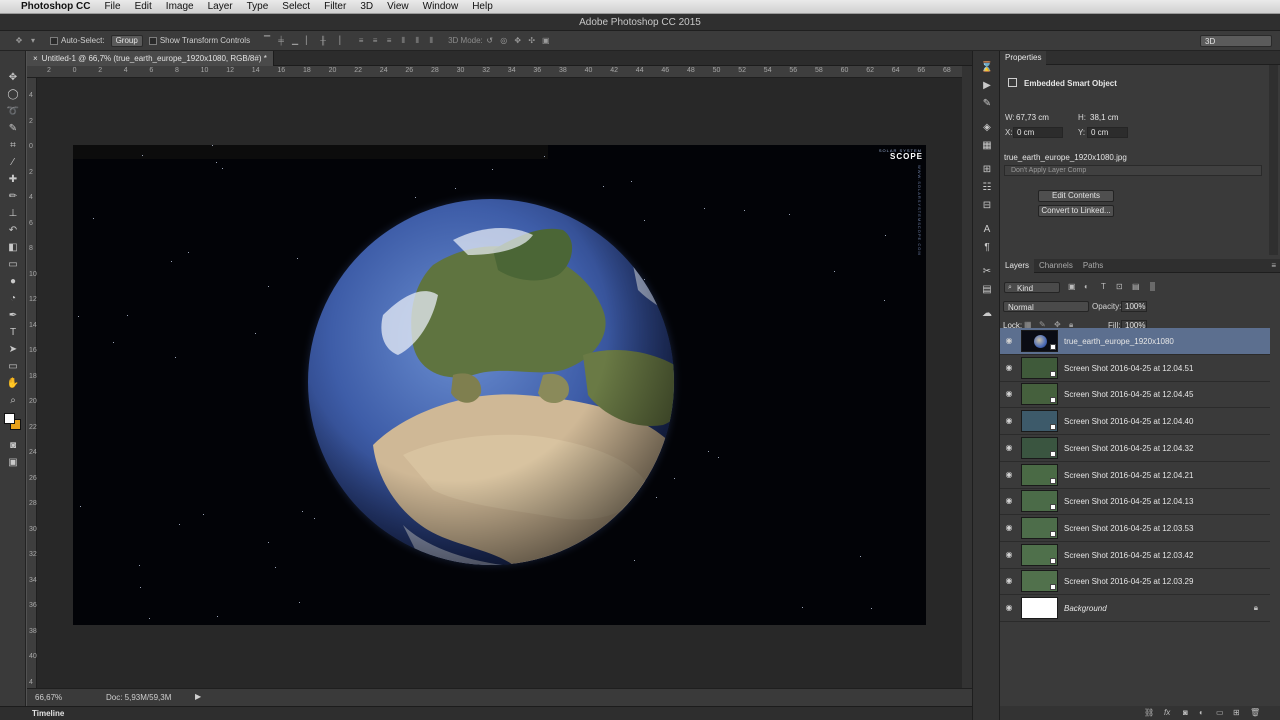  What do you see at coordinates (1128, 528) in the screenshot?
I see `layer-name: Screen Shot 2016-04-25 at 12.03.53` at bounding box center [1128, 528].